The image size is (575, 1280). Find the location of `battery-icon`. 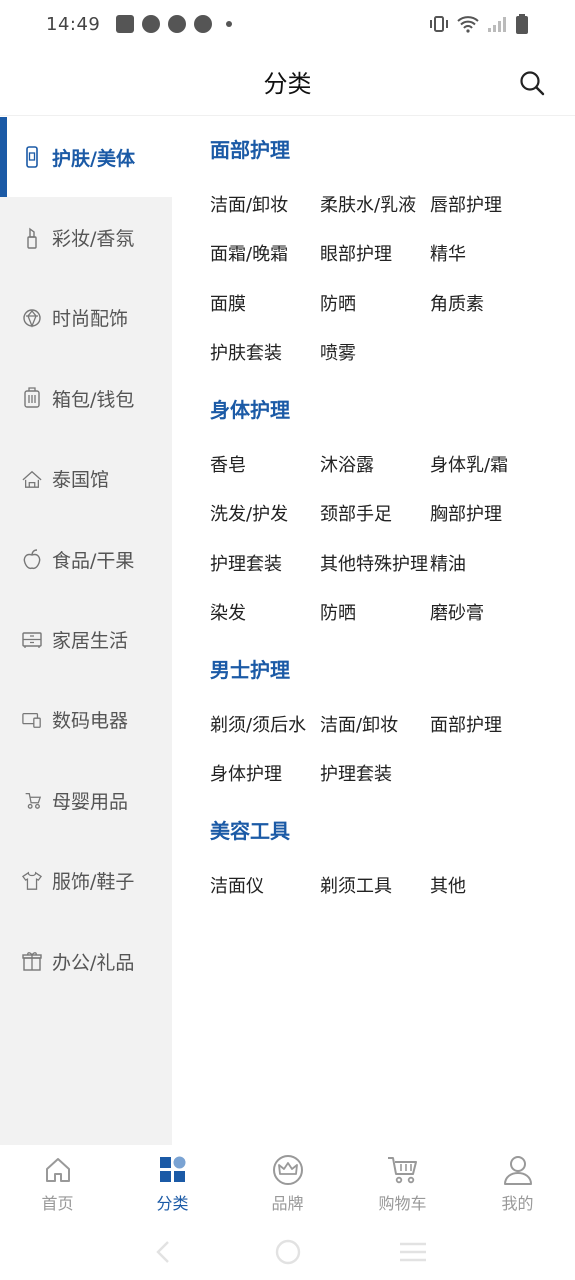

battery-icon is located at coordinates (522, 24).